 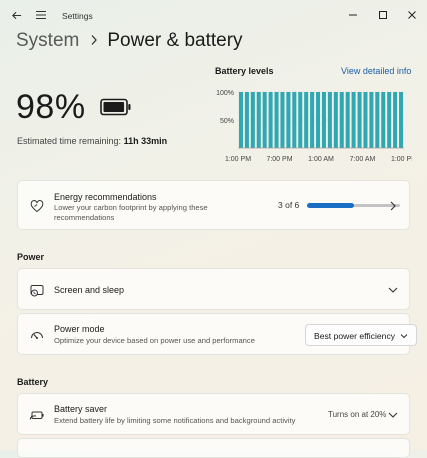 I want to click on estimated-time-remaining: Estimated time remaining: 11h 33min, so click(x=92, y=141).